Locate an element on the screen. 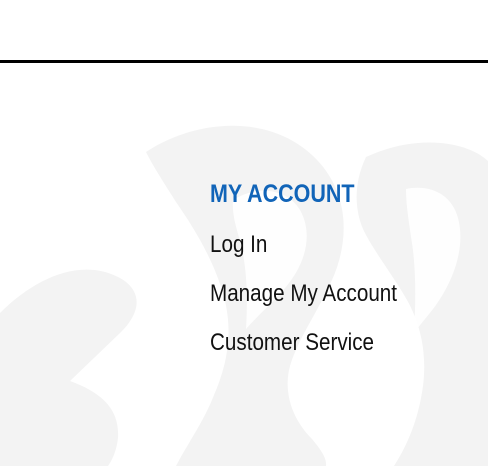  list-item: Manage My Account is located at coordinates (349, 293).